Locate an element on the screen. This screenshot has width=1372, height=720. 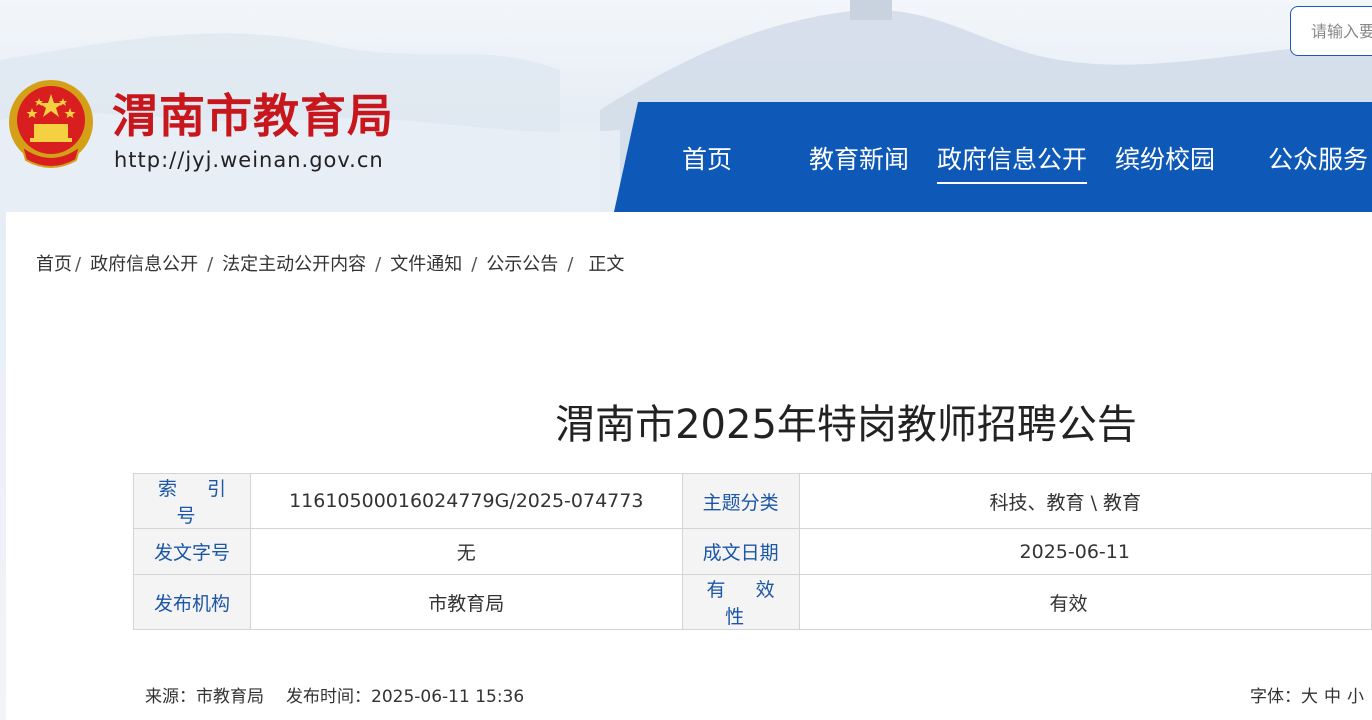
font-size-medium-button: 中 is located at coordinates (1332, 697).